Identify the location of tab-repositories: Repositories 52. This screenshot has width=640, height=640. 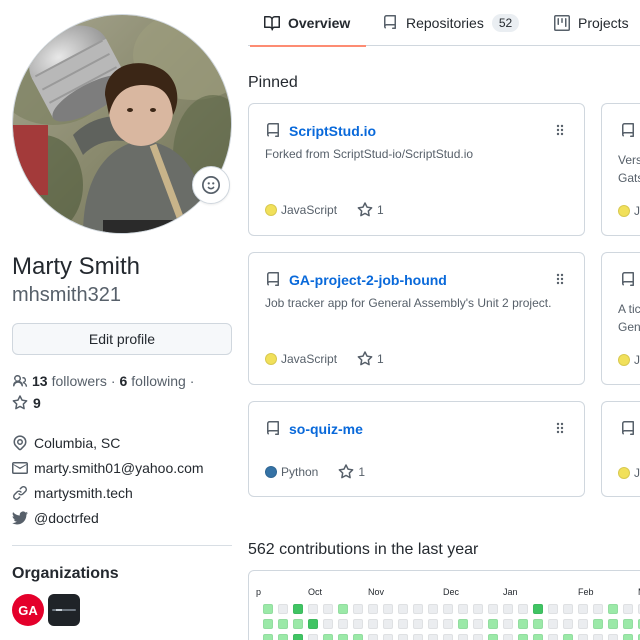
(451, 23).